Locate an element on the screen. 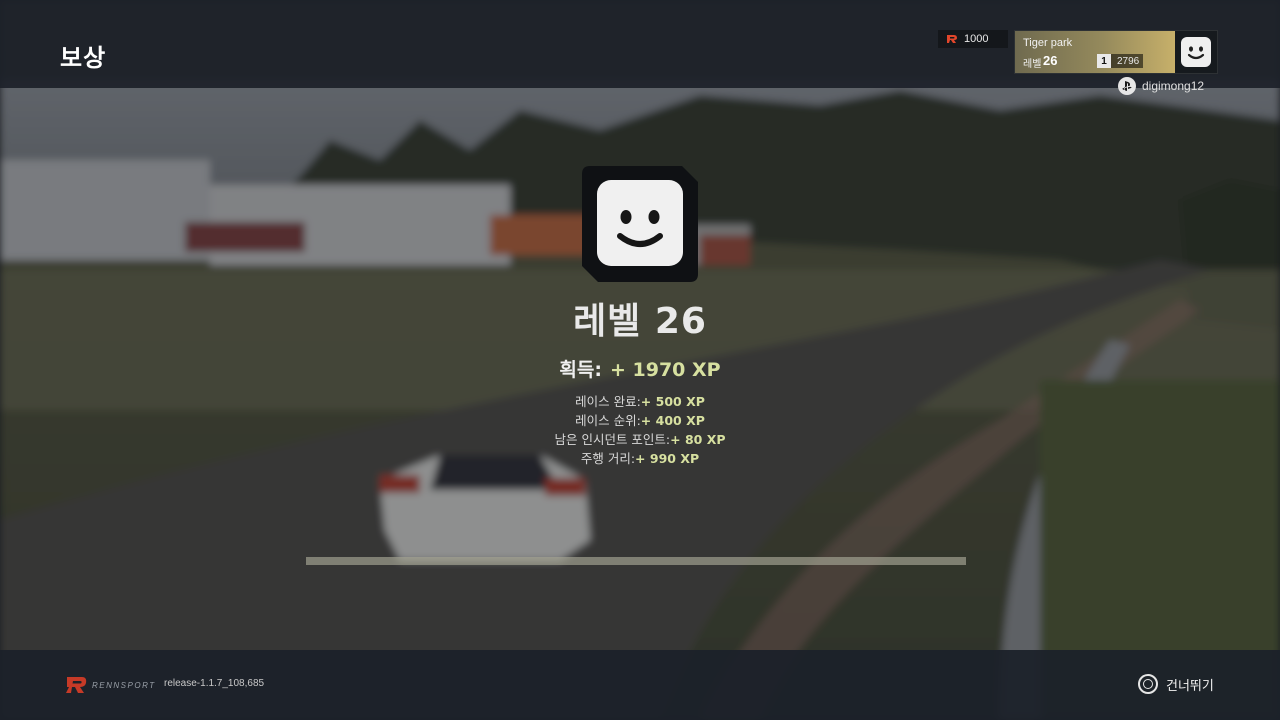  rank-badge: 1 2796 is located at coordinates (1120, 61).